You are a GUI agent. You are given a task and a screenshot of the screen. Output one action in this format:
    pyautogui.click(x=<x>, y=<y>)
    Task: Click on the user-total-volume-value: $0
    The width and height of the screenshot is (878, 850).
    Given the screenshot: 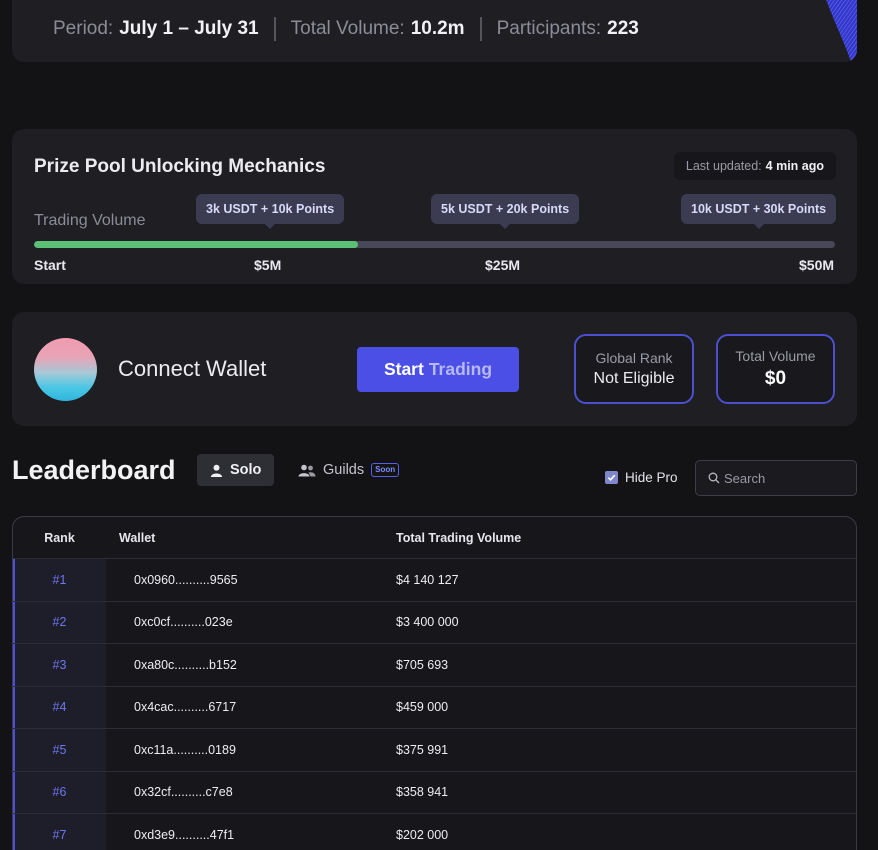 What is the action you would take?
    pyautogui.click(x=775, y=378)
    